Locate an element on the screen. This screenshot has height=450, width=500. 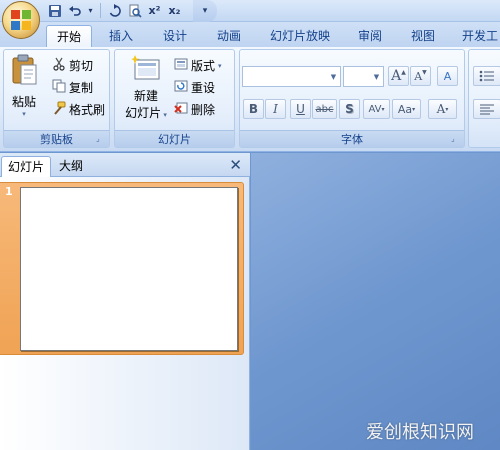
office-logo-icon is located at coordinates (21, 20).